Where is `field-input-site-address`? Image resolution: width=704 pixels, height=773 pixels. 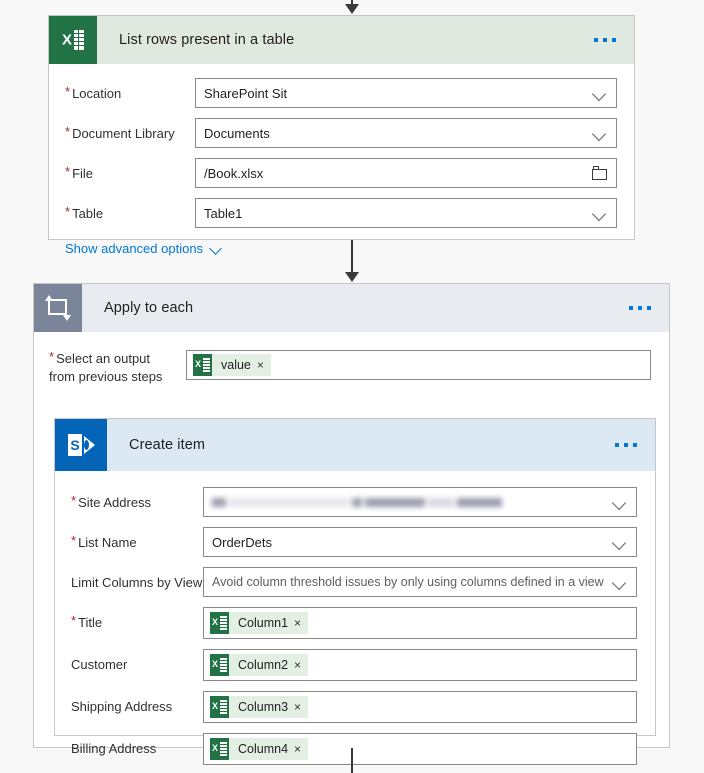 field-input-site-address is located at coordinates (420, 502).